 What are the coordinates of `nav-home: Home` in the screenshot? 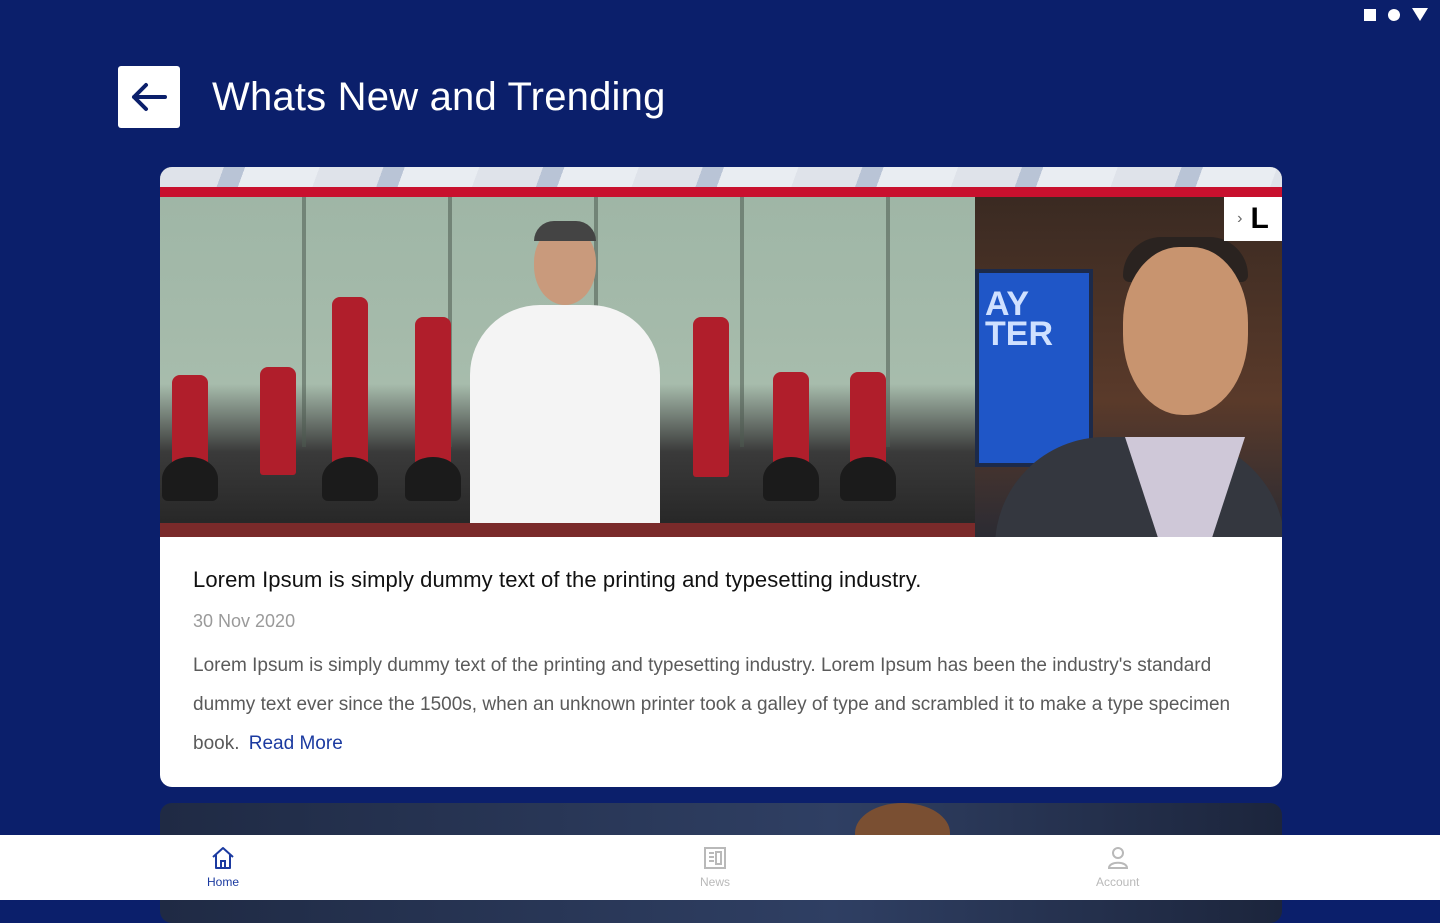 It's located at (223, 867).